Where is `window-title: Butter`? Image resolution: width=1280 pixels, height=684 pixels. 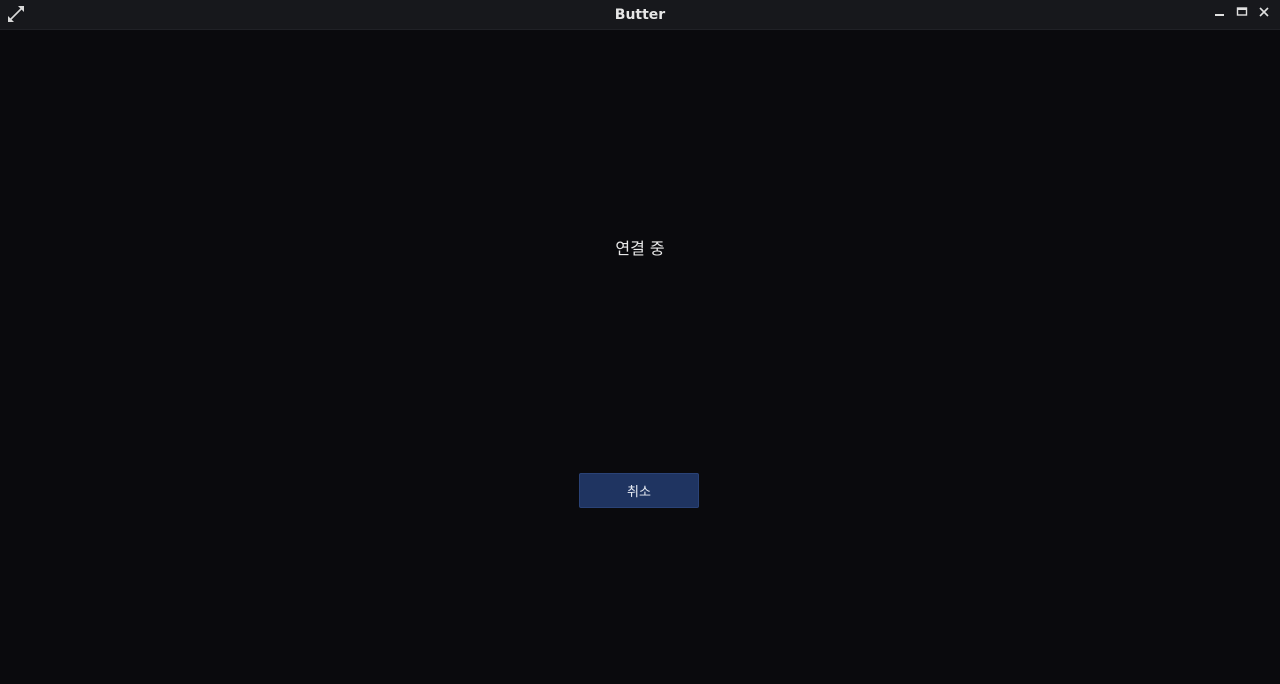
window-title: Butter is located at coordinates (640, 15).